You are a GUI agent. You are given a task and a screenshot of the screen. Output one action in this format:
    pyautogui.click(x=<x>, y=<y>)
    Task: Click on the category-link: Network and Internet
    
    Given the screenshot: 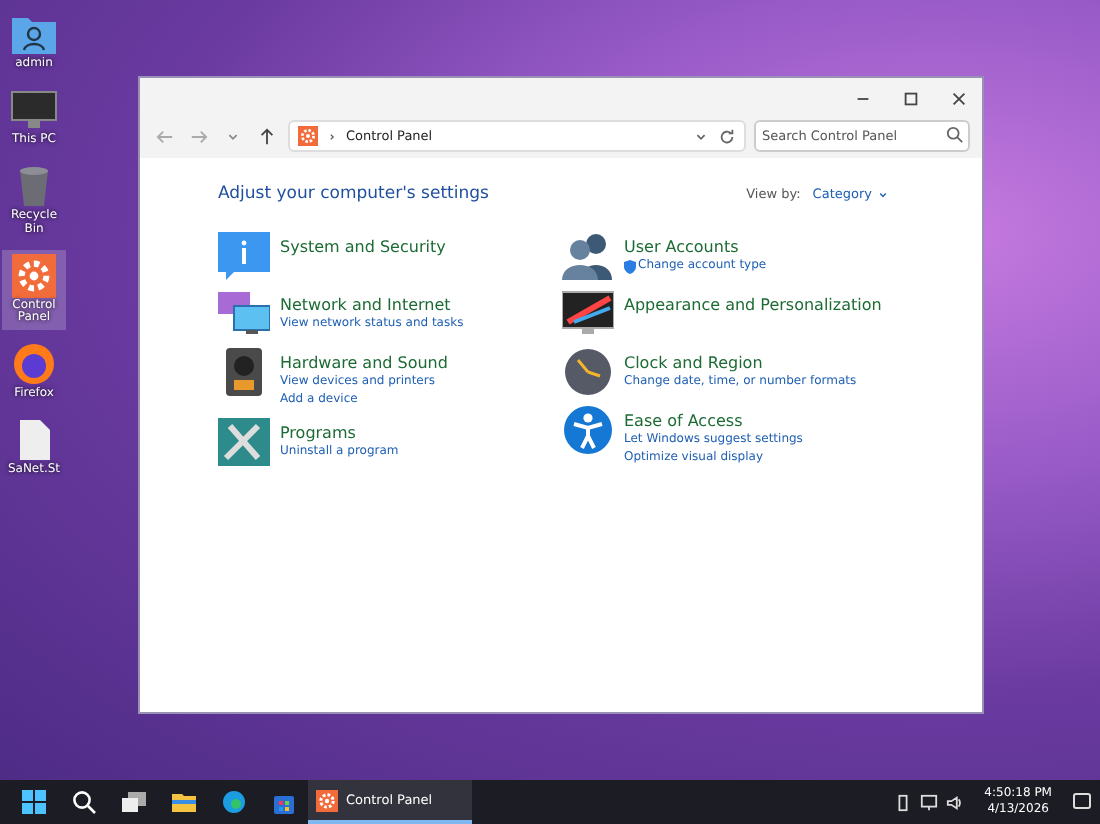 What is the action you would take?
    pyautogui.click(x=372, y=305)
    